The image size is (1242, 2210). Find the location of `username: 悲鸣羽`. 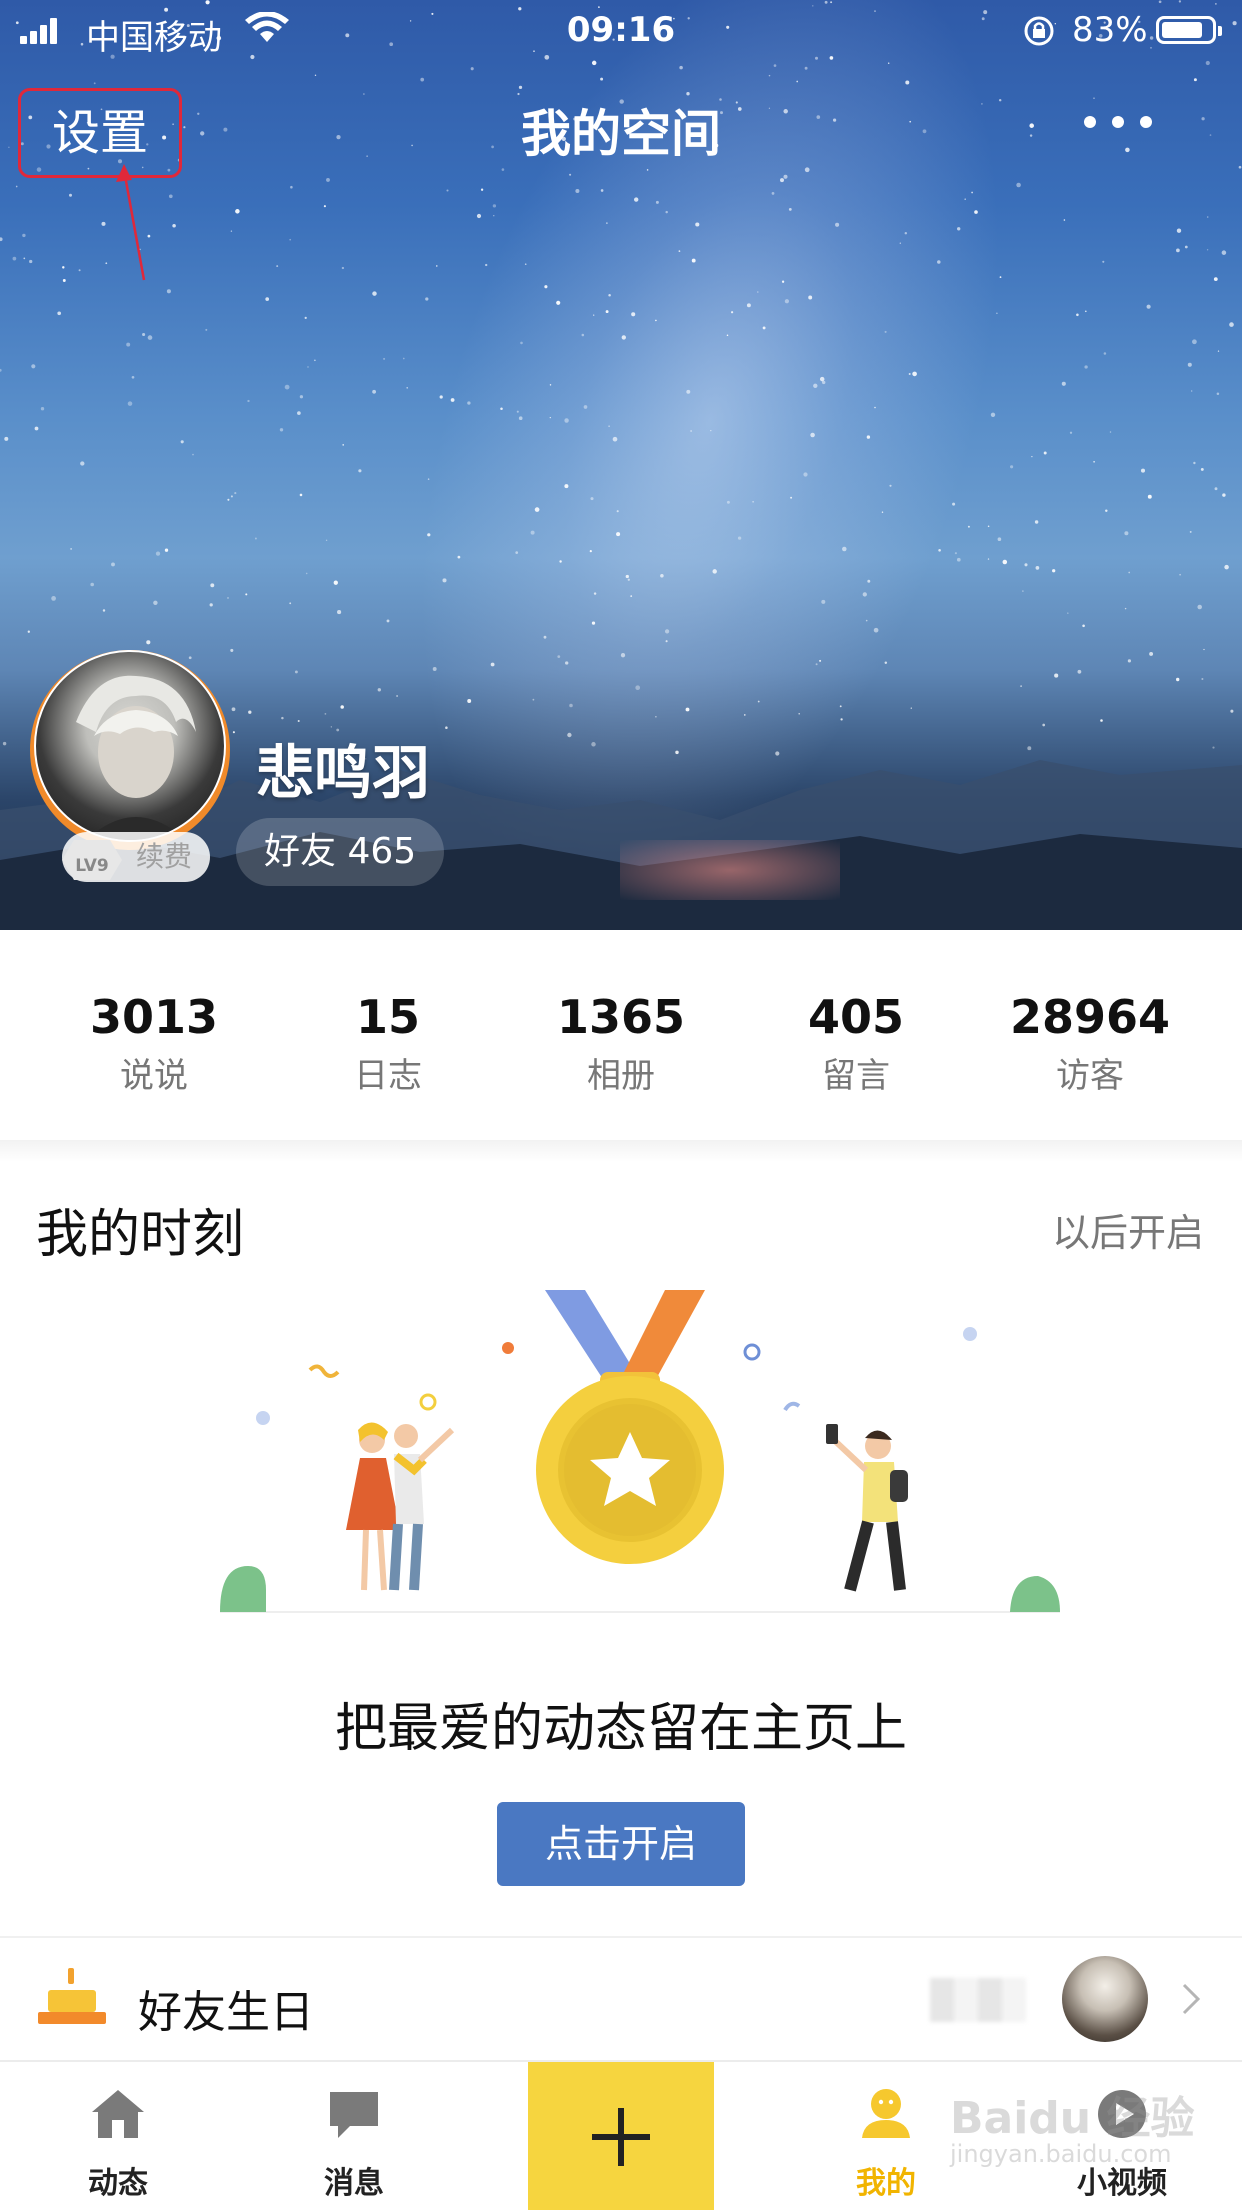

username: 悲鸣羽 is located at coordinates (343, 768).